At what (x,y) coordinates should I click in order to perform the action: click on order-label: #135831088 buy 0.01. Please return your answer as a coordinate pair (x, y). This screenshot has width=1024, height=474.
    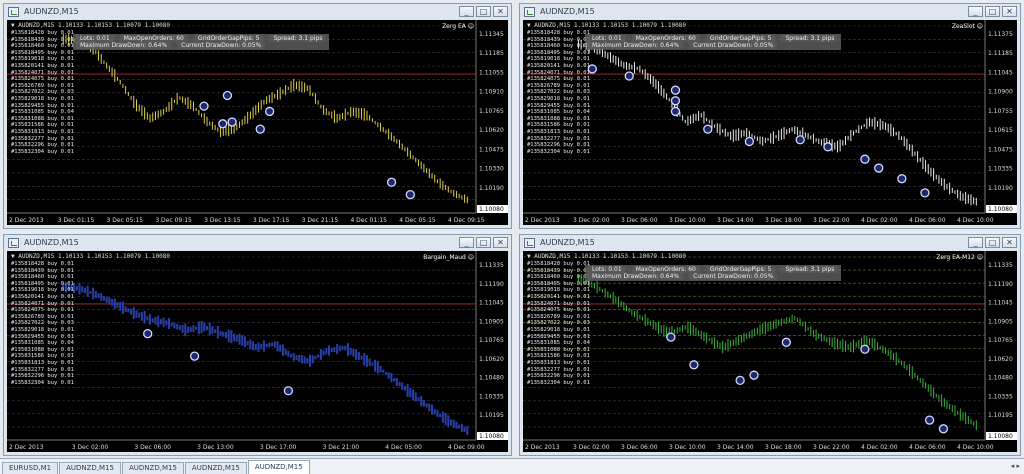
    Looking at the image, I should click on (558, 349).